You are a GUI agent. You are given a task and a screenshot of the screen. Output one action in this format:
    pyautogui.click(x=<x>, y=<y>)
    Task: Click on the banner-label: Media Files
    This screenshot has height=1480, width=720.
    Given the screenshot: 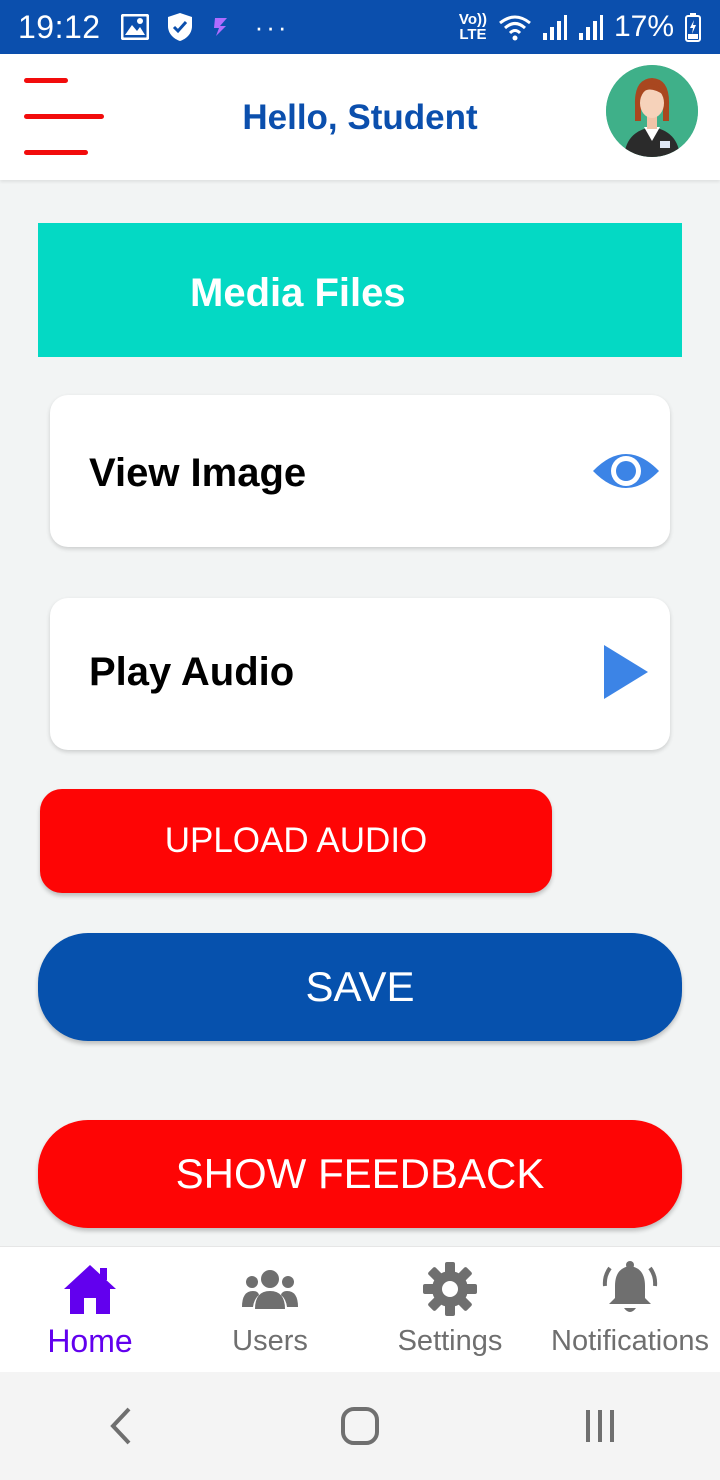 What is the action you would take?
    pyautogui.click(x=298, y=293)
    